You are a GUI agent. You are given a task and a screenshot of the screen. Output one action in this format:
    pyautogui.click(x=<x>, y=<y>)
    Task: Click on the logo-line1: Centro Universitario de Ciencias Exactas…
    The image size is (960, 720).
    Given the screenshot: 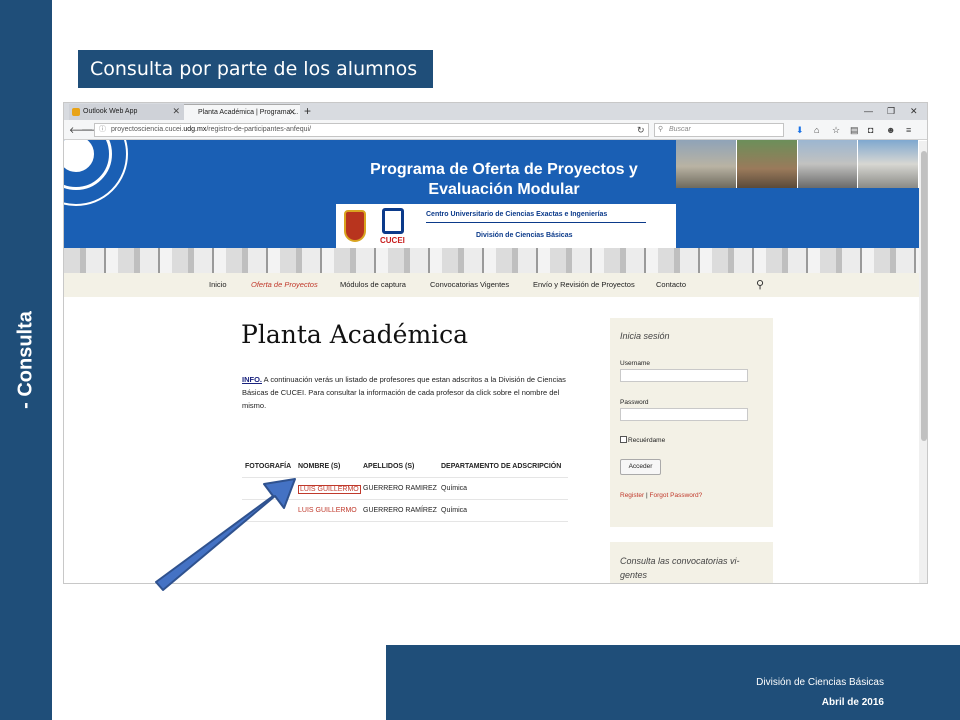 What is the action you would take?
    pyautogui.click(x=517, y=214)
    